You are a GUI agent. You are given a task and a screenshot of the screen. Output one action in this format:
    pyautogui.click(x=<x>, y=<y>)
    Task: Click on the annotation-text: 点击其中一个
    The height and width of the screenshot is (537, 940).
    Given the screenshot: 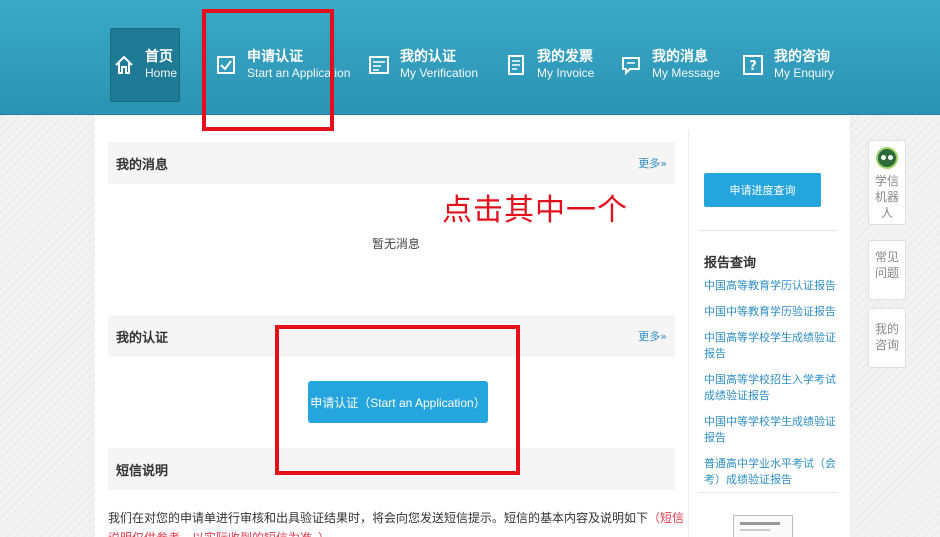 What is the action you would take?
    pyautogui.click(x=535, y=210)
    